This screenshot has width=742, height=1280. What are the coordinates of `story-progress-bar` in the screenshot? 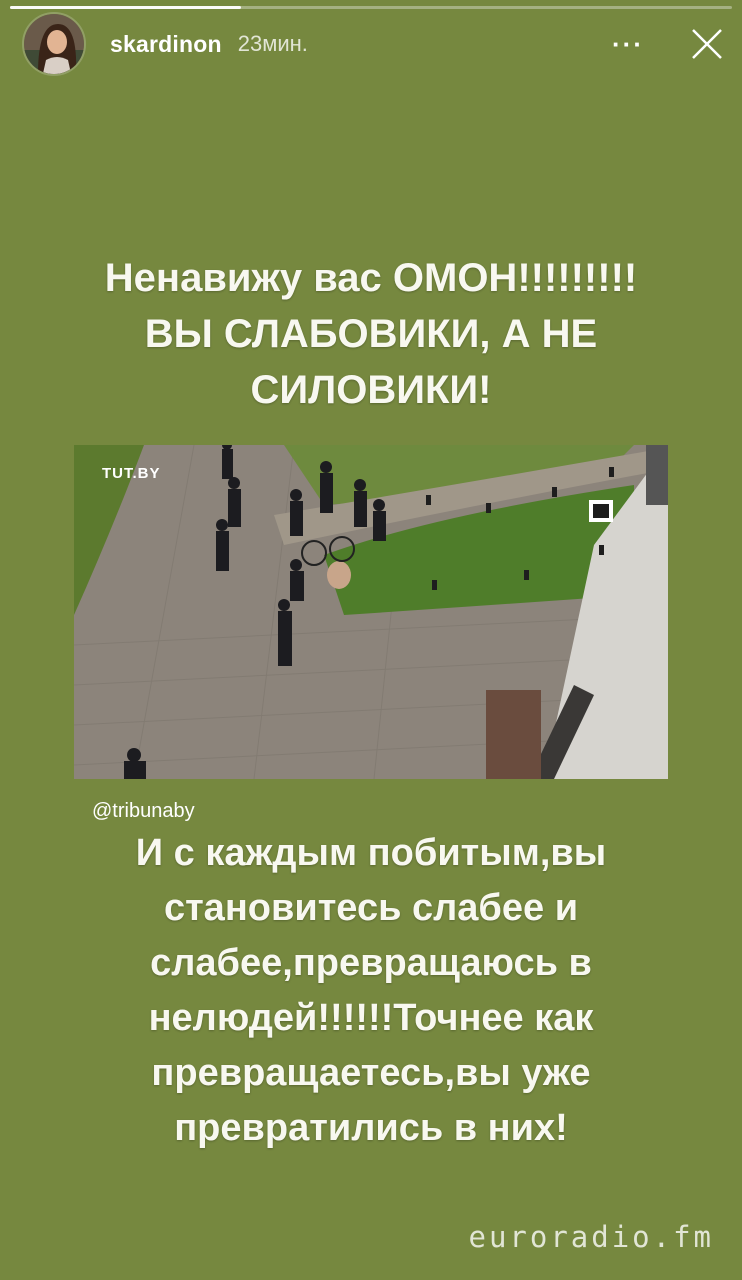 It's located at (371, 7).